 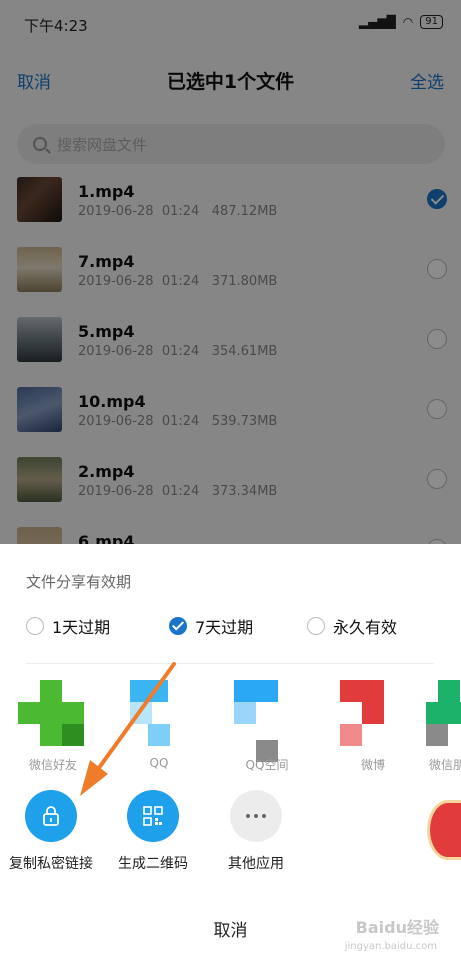 I want to click on mascot-icon, so click(x=444, y=830).